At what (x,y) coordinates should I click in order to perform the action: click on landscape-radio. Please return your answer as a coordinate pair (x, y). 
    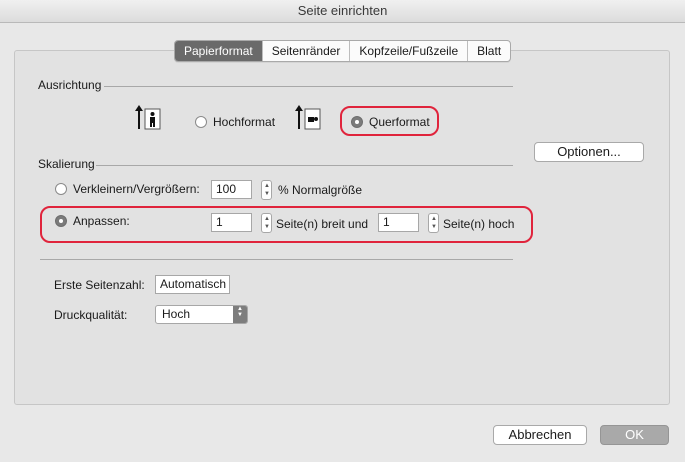
    Looking at the image, I should click on (357, 122).